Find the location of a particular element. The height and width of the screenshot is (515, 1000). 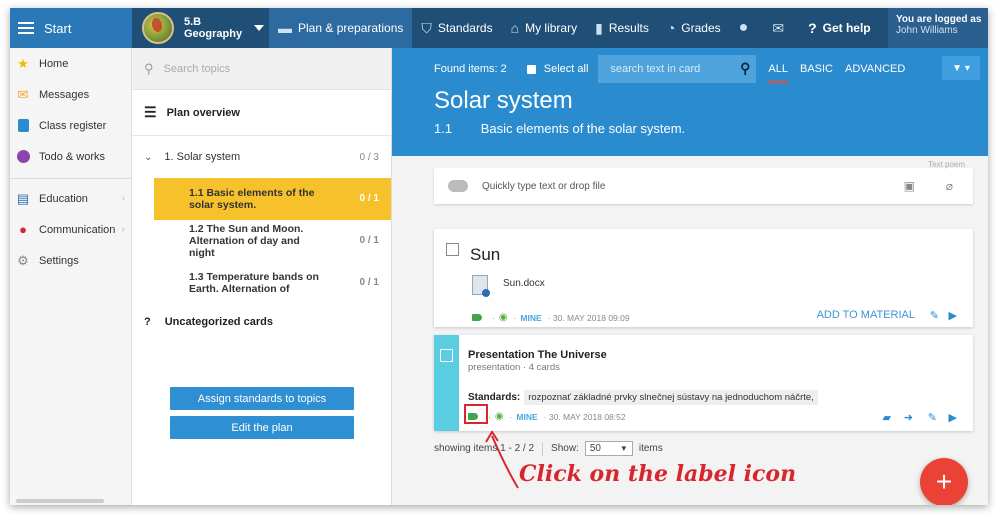

gear-icon: ⚙ is located at coordinates (23, 260).